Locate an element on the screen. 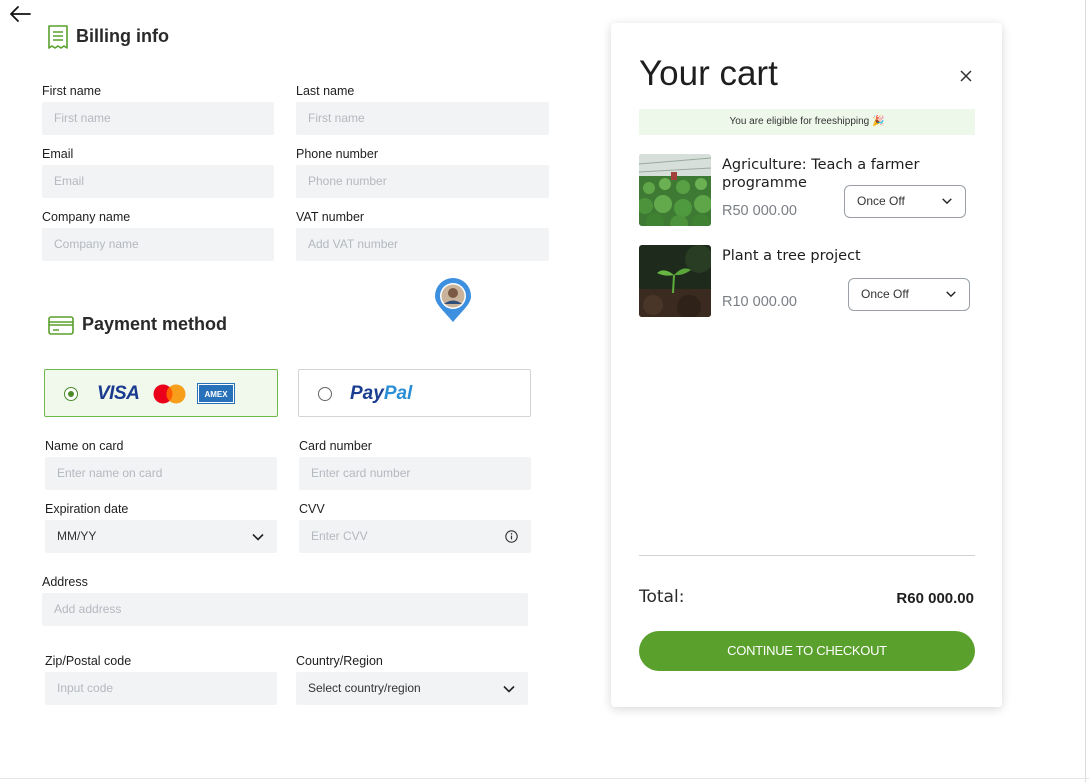 This screenshot has height=782, width=1089. country-value: Select country/region is located at coordinates (364, 688).